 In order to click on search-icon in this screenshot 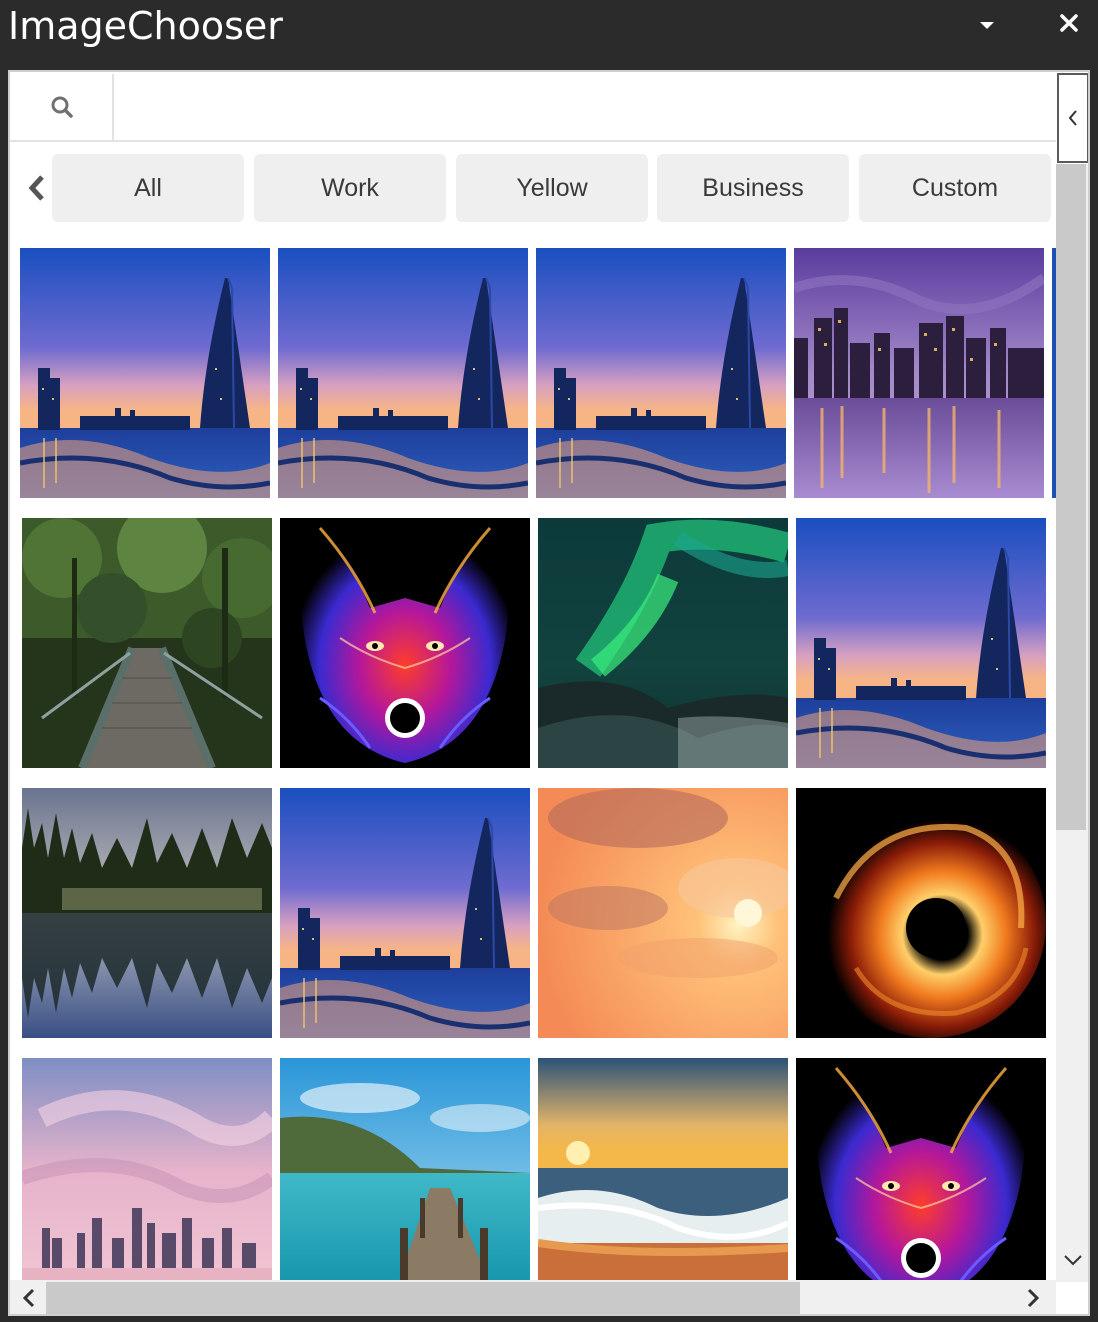, I will do `click(62, 107)`.